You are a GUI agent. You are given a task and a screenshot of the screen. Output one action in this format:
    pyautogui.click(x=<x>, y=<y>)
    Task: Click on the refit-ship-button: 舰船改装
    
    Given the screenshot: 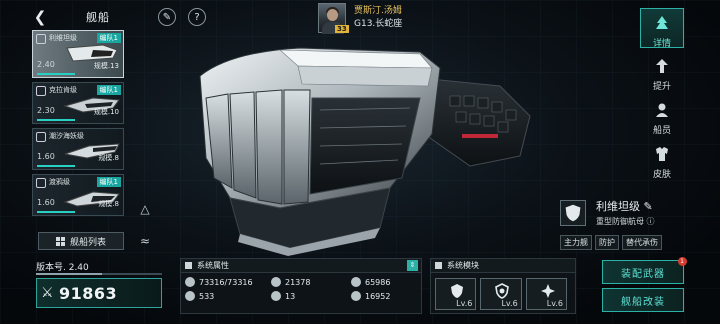 What is the action you would take?
    pyautogui.click(x=643, y=300)
    